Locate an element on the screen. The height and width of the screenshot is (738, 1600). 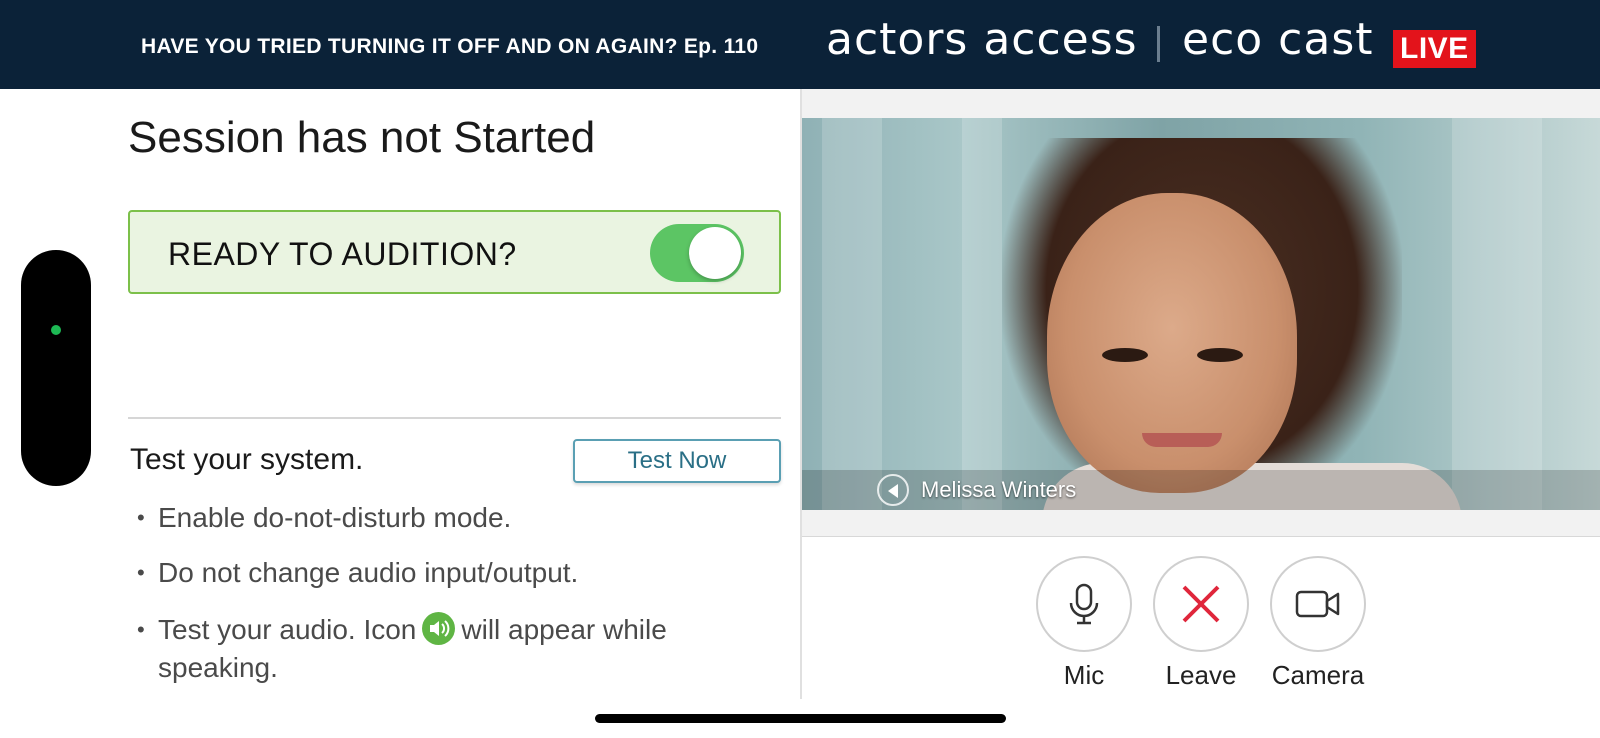
participant-caption: Melissa Winters is located at coordinates (977, 490).